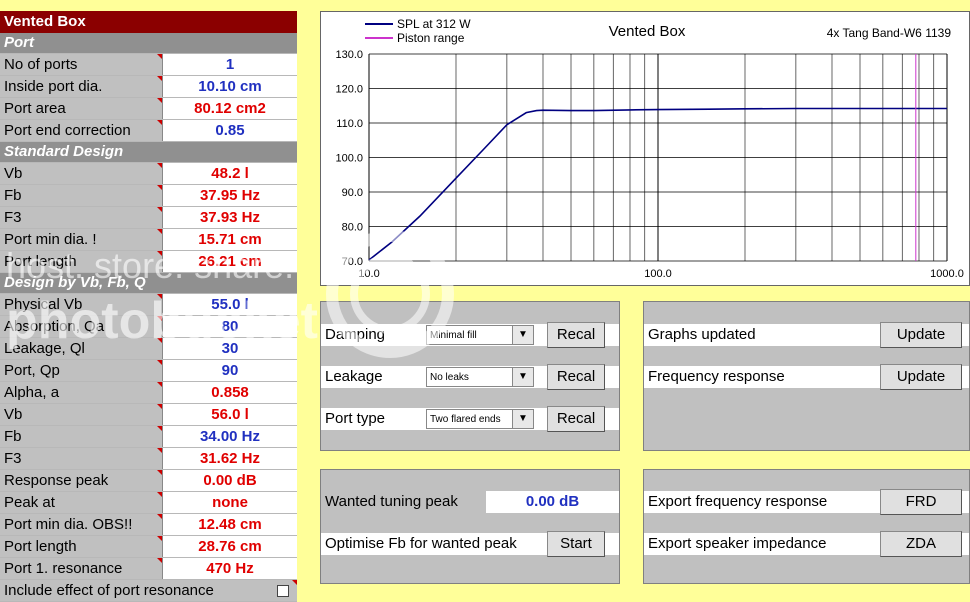 This screenshot has width=970, height=602. Describe the element at coordinates (434, 24) in the screenshot. I see `legend-label: SPL at 312 W` at that location.